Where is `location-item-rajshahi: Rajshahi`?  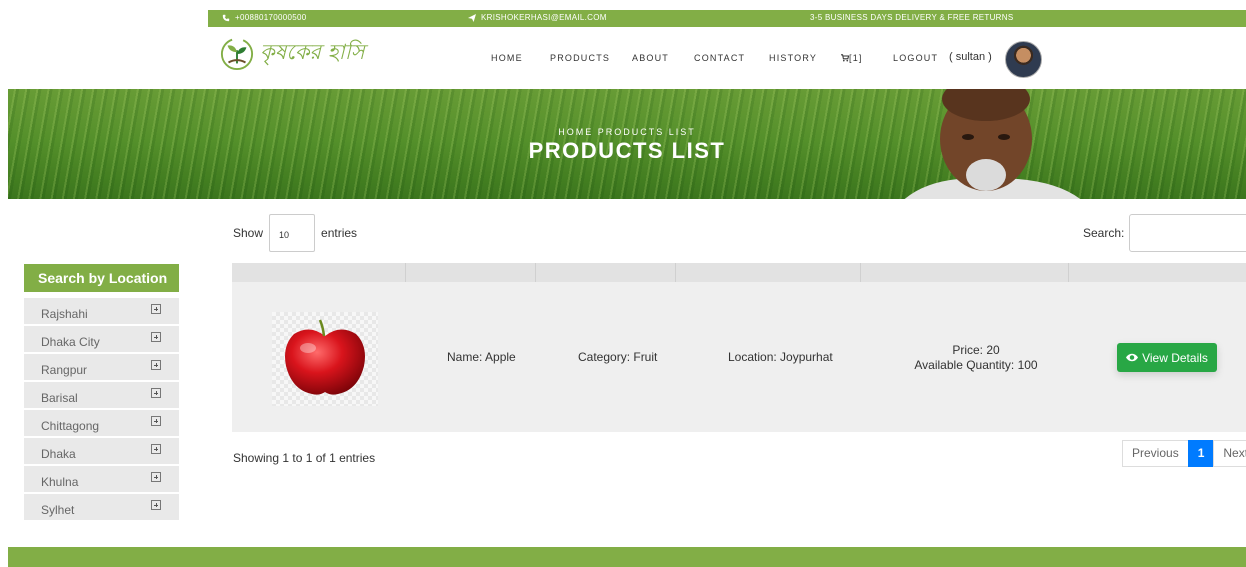
location-item-rajshahi: Rajshahi is located at coordinates (101, 311).